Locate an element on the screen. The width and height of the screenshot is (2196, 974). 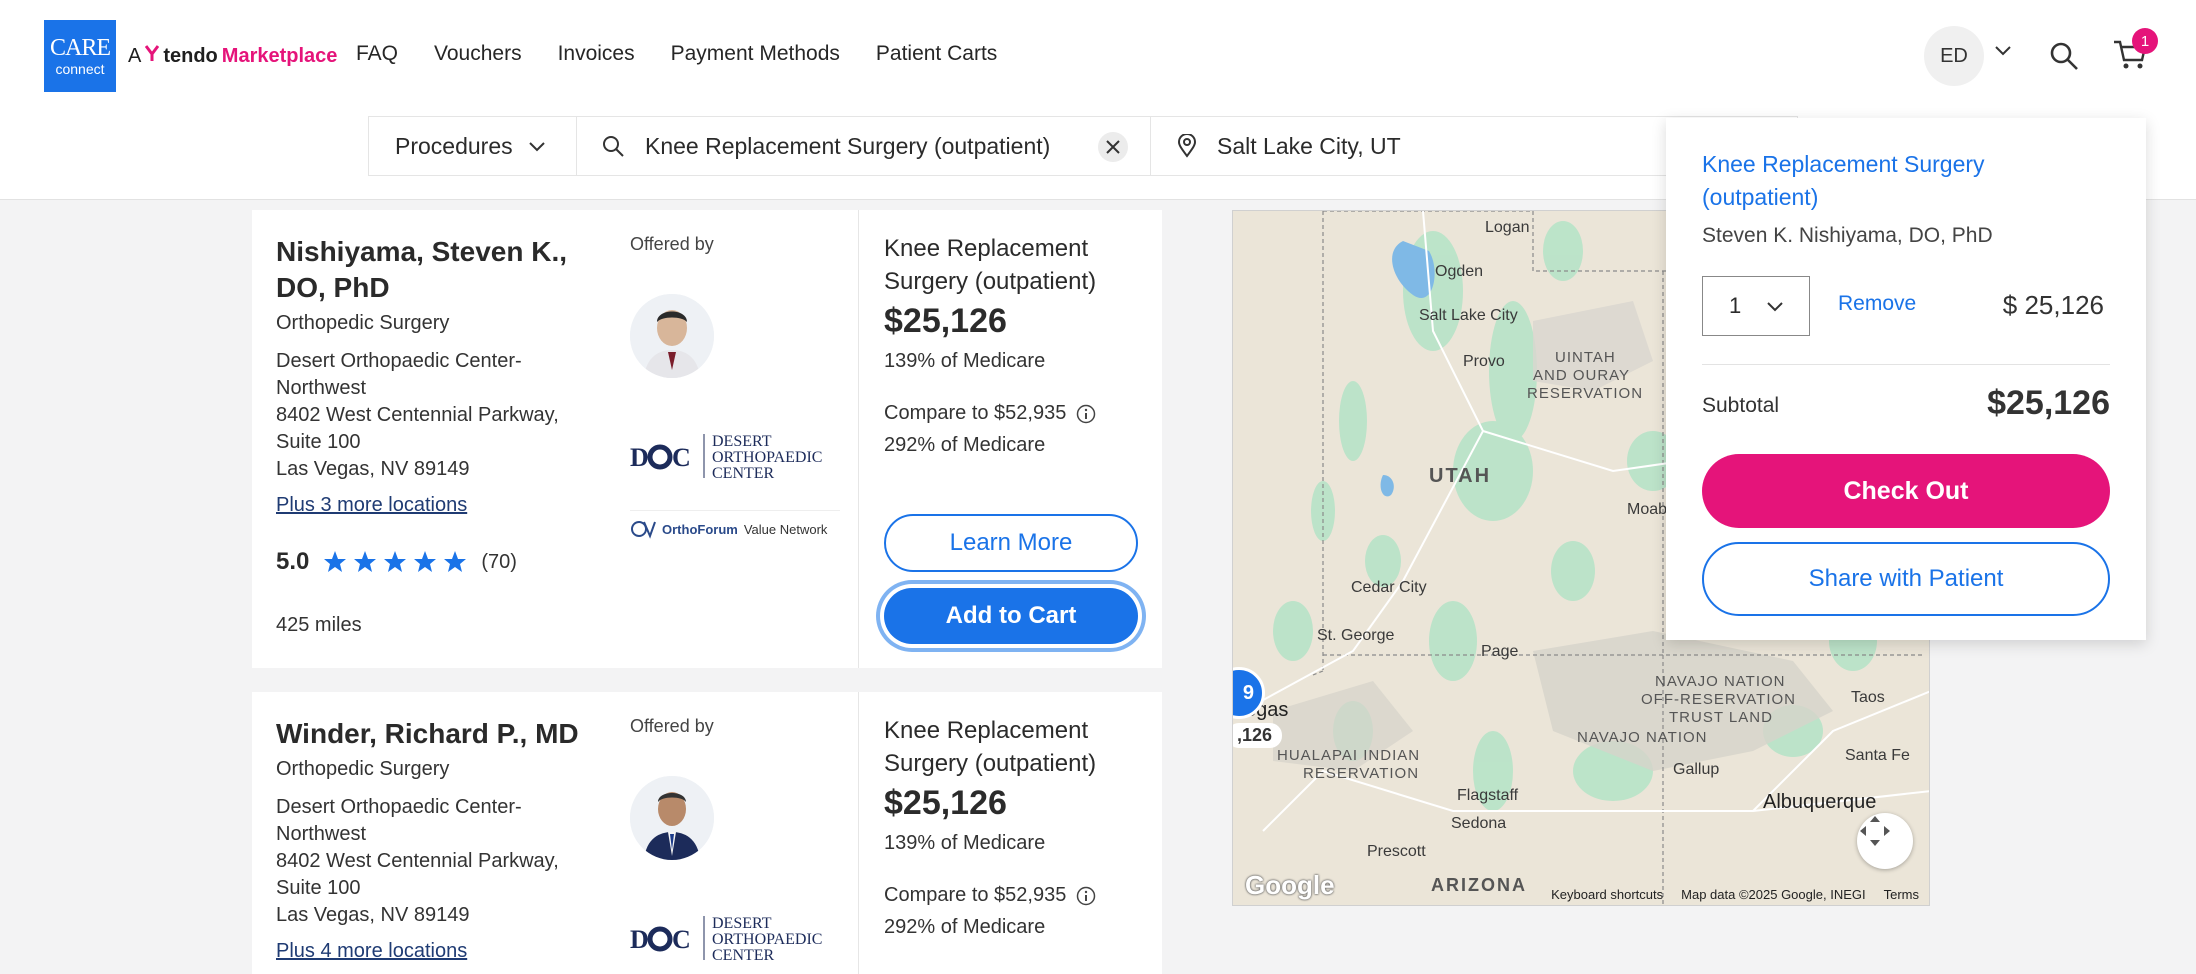
nav-faq: FAQ is located at coordinates (377, 54).